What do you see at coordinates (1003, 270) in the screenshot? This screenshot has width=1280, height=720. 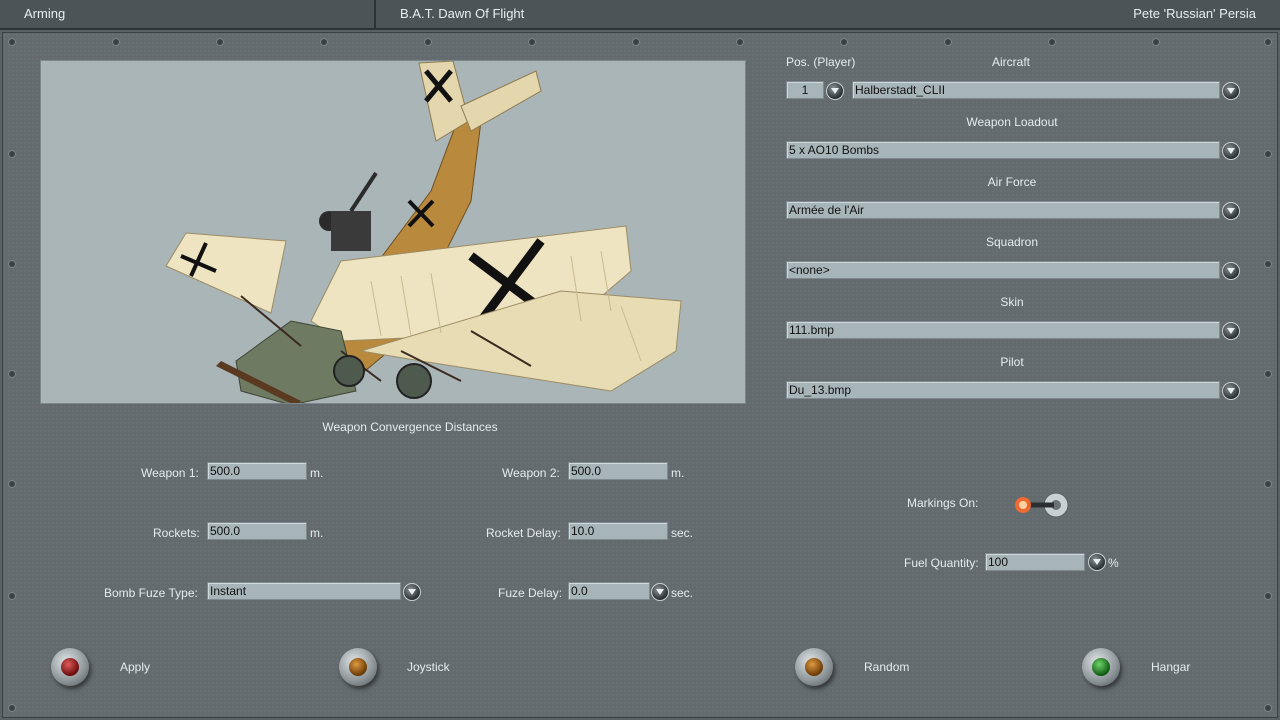 I see `squadron-field: <none>` at bounding box center [1003, 270].